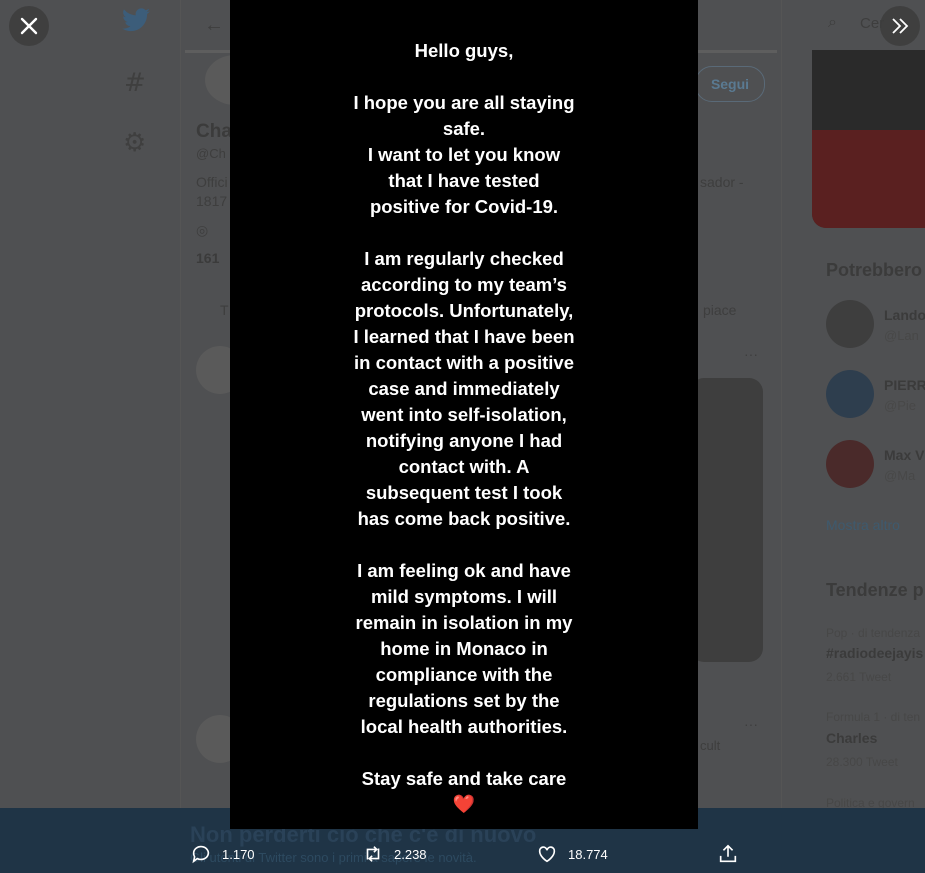 The image size is (925, 873). What do you see at coordinates (901, 335) in the screenshot?
I see `suggestion-handle: @Lan` at bounding box center [901, 335].